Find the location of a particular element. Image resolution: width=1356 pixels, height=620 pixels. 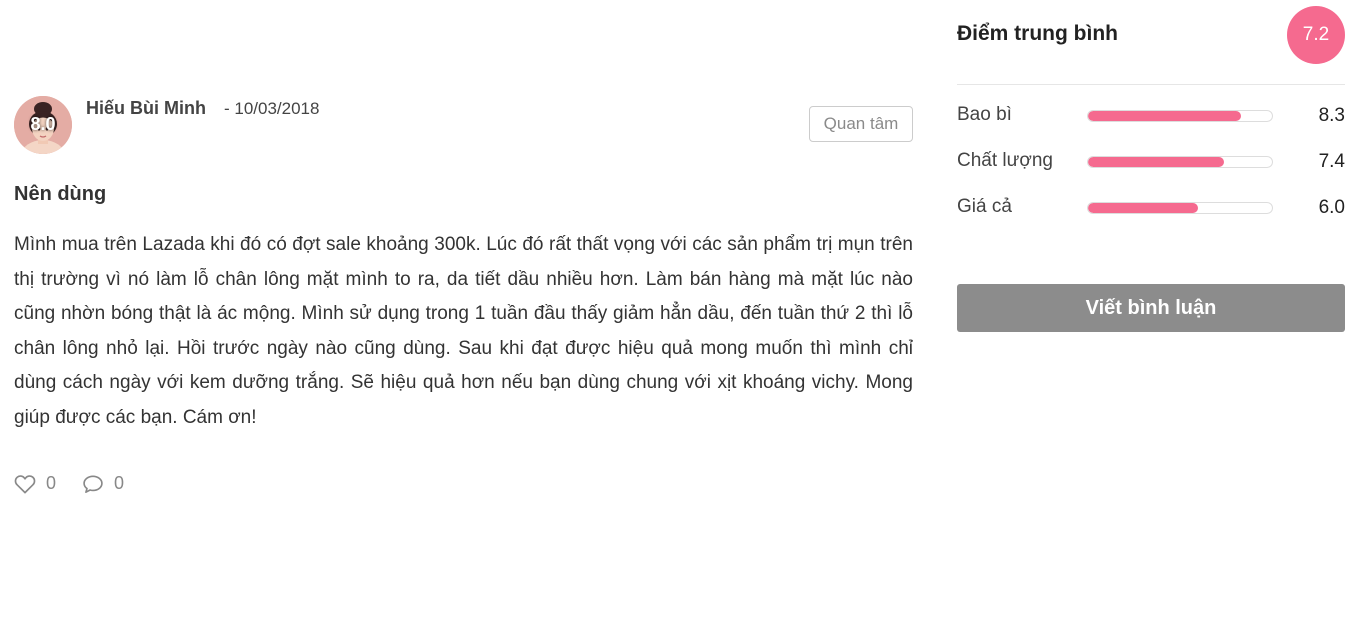

write-review-button: Viết bình luận is located at coordinates (1151, 308).